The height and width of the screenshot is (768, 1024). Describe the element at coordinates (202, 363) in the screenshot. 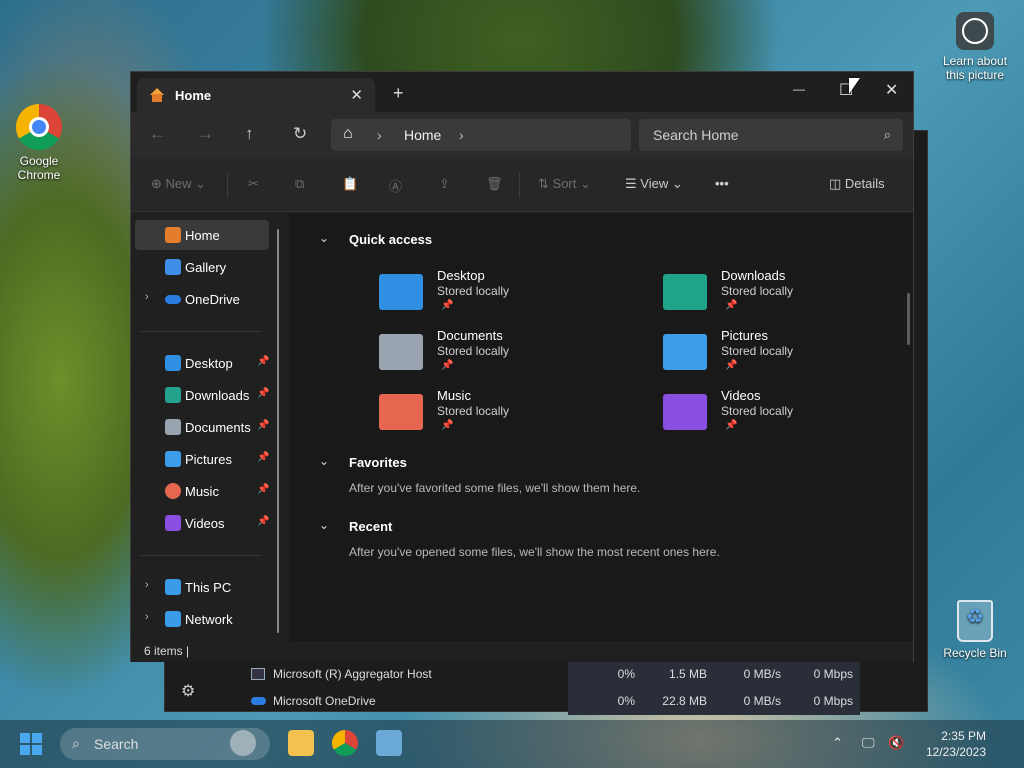

I see `sidebar-item-desktop: Desktop 📌` at that location.